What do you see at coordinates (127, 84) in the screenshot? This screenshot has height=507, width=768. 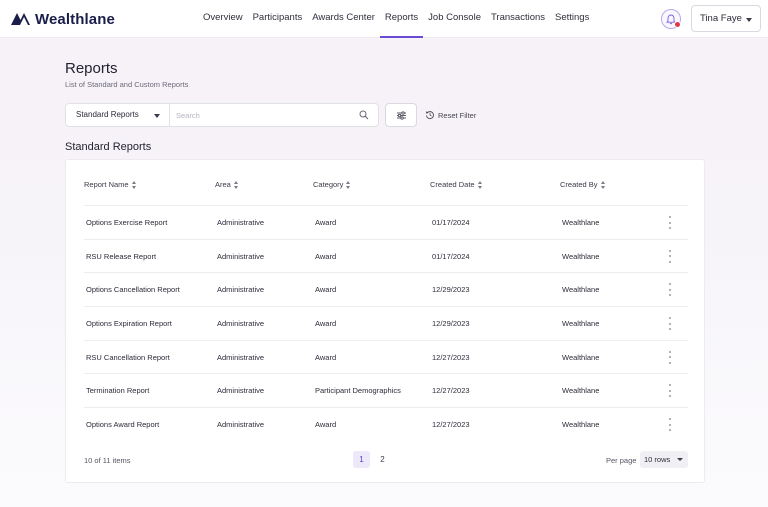 I see `page-subtitle: List of Standard and Custom Reports` at bounding box center [127, 84].